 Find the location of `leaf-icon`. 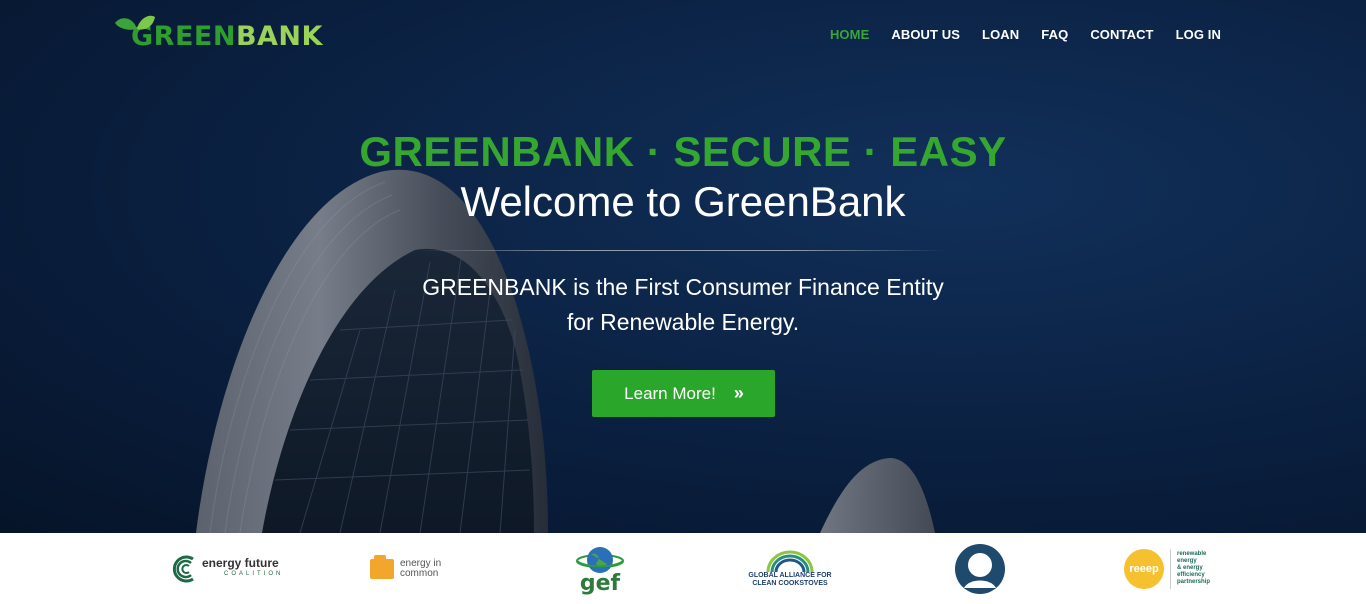

leaf-icon is located at coordinates (135, 22).